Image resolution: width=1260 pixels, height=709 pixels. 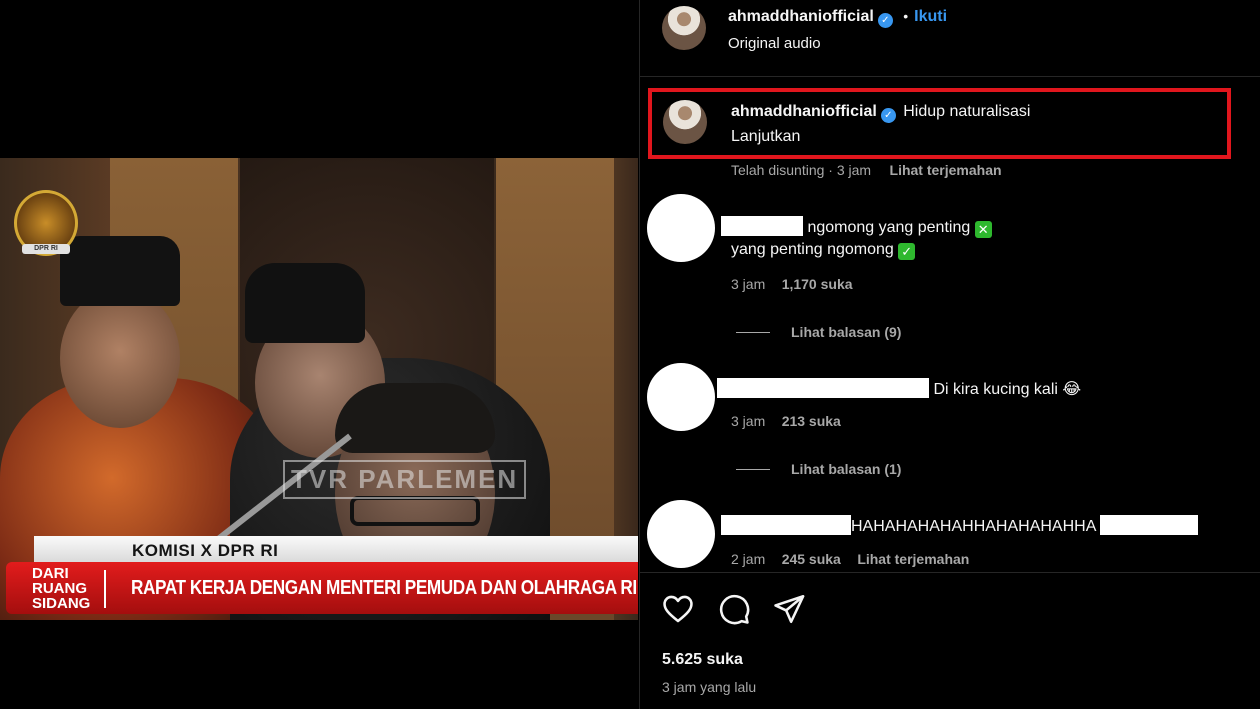 What do you see at coordinates (50, 573) in the screenshot?
I see `tag-line-1: DARI` at bounding box center [50, 573].